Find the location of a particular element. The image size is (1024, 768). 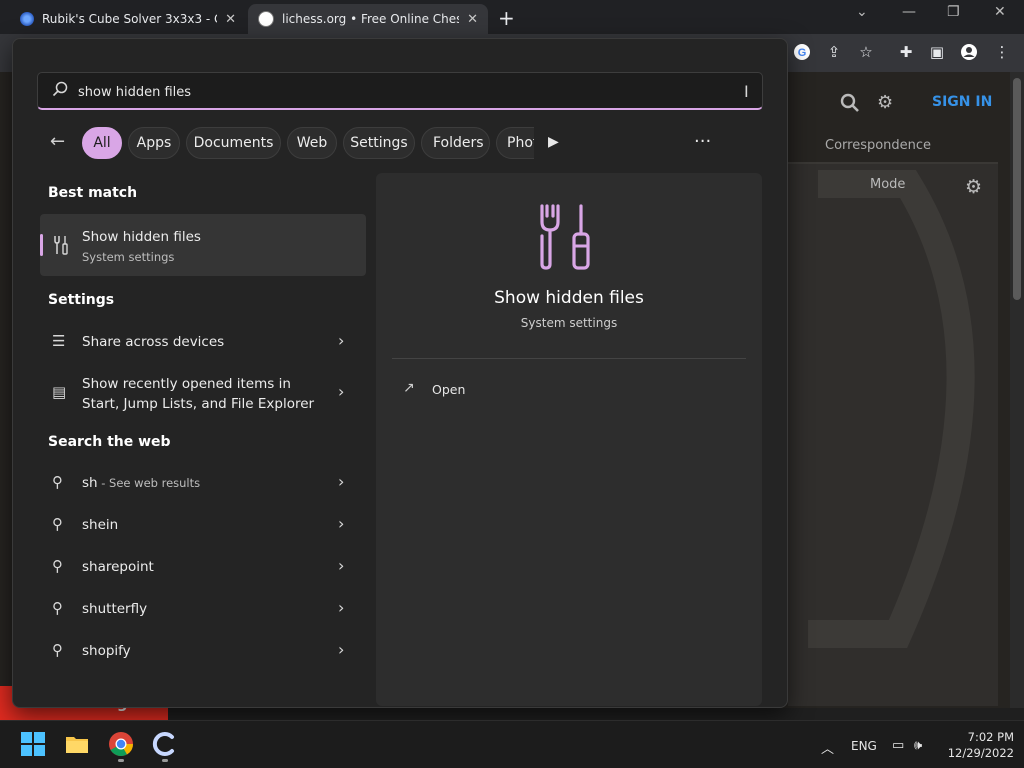

scrollbar-thumb is located at coordinates (1017, 189).